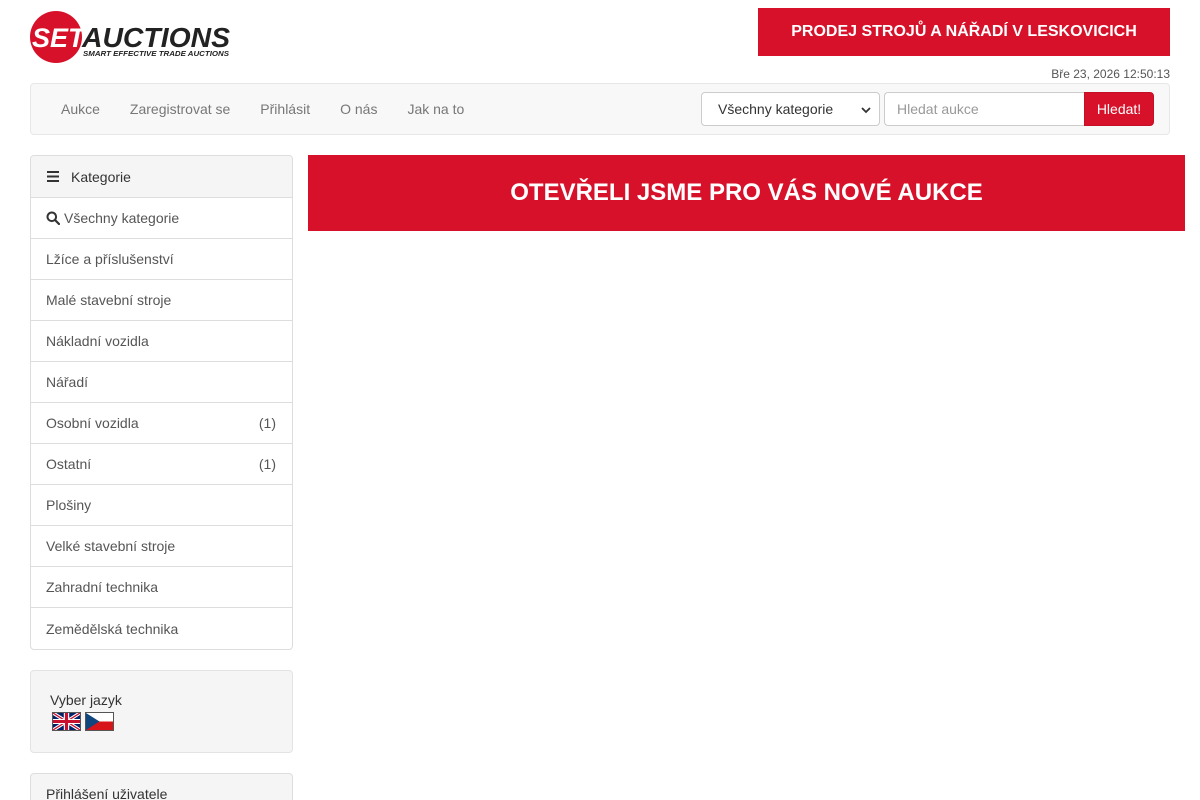 The image size is (1200, 800). What do you see at coordinates (66, 721) in the screenshot?
I see `english-flag-icon` at bounding box center [66, 721].